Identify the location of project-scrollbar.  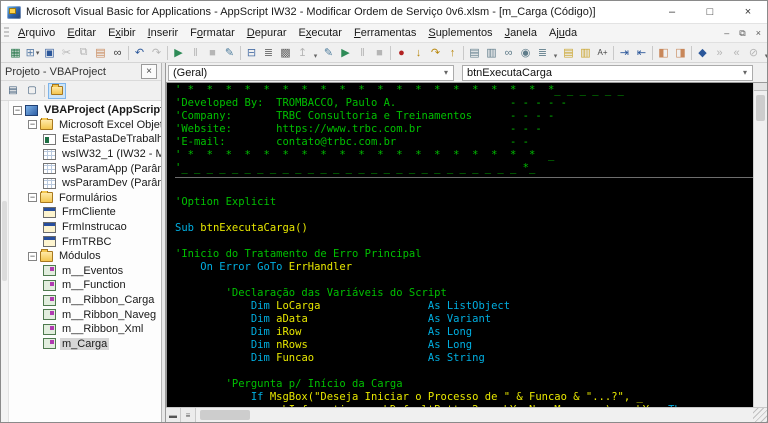
(5, 261).